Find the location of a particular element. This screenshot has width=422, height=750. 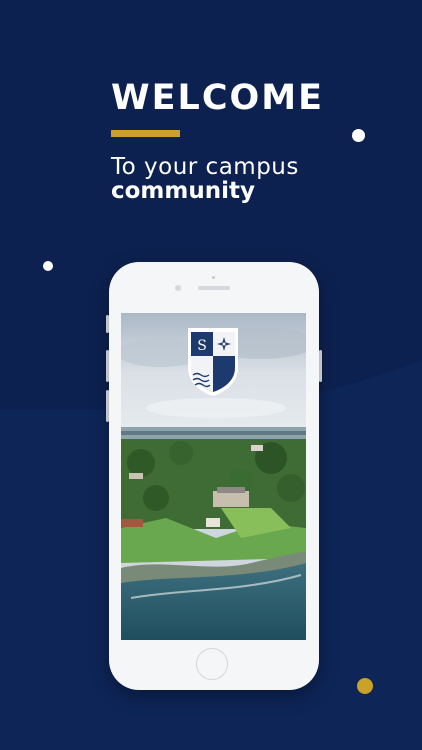

accent-bar is located at coordinates (145, 133).